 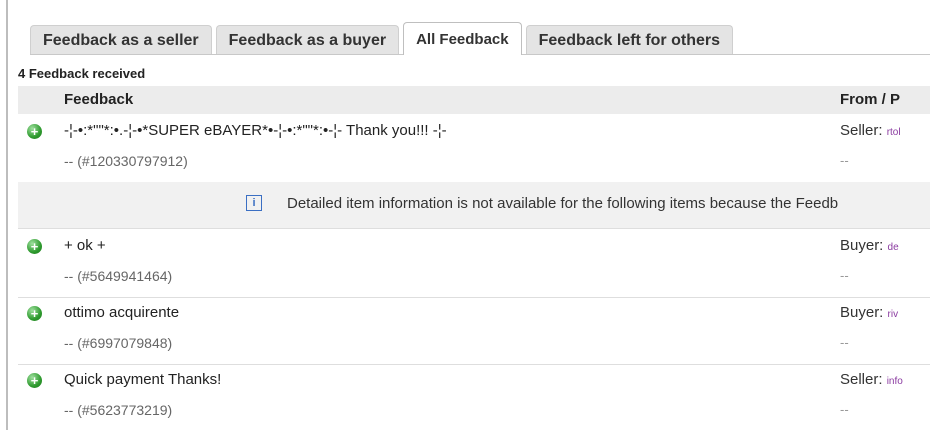 I want to click on tab-feedback-as-seller: Feedback as a seller, so click(x=121, y=40).